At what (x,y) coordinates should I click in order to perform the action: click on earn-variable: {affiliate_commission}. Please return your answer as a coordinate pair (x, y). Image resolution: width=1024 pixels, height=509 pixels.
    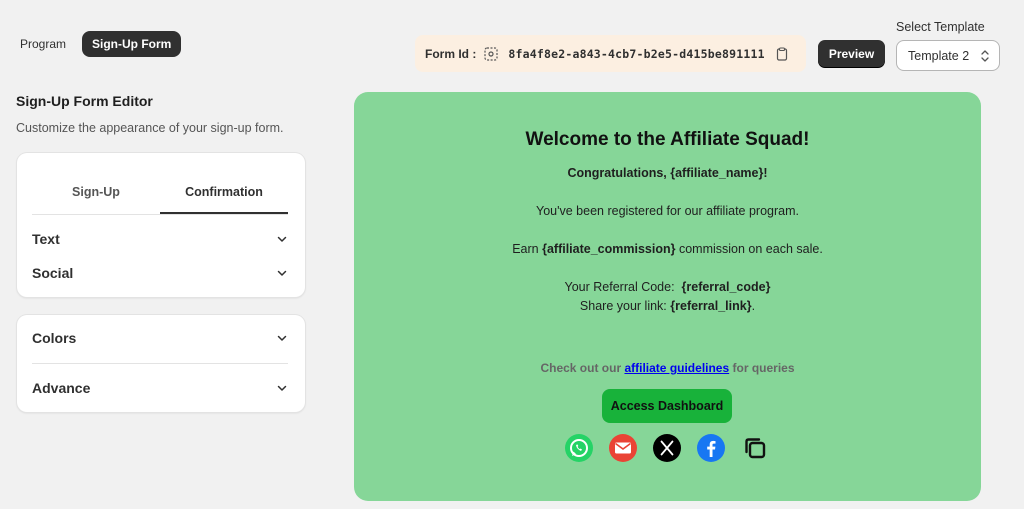
    Looking at the image, I should click on (609, 249).